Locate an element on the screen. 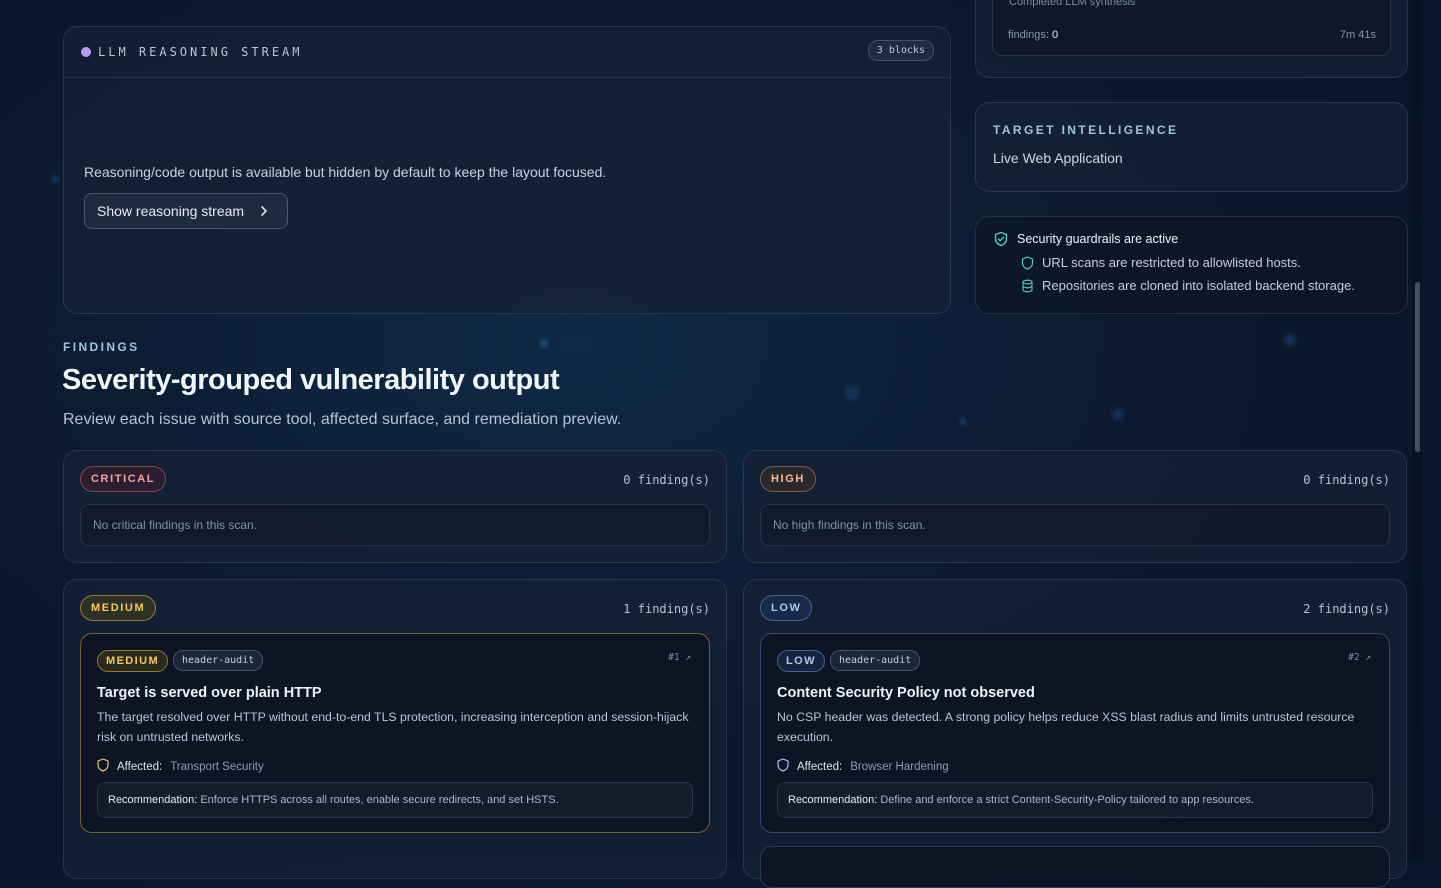 This screenshot has height=888, width=1441. status-dot-icon is located at coordinates (86, 52).